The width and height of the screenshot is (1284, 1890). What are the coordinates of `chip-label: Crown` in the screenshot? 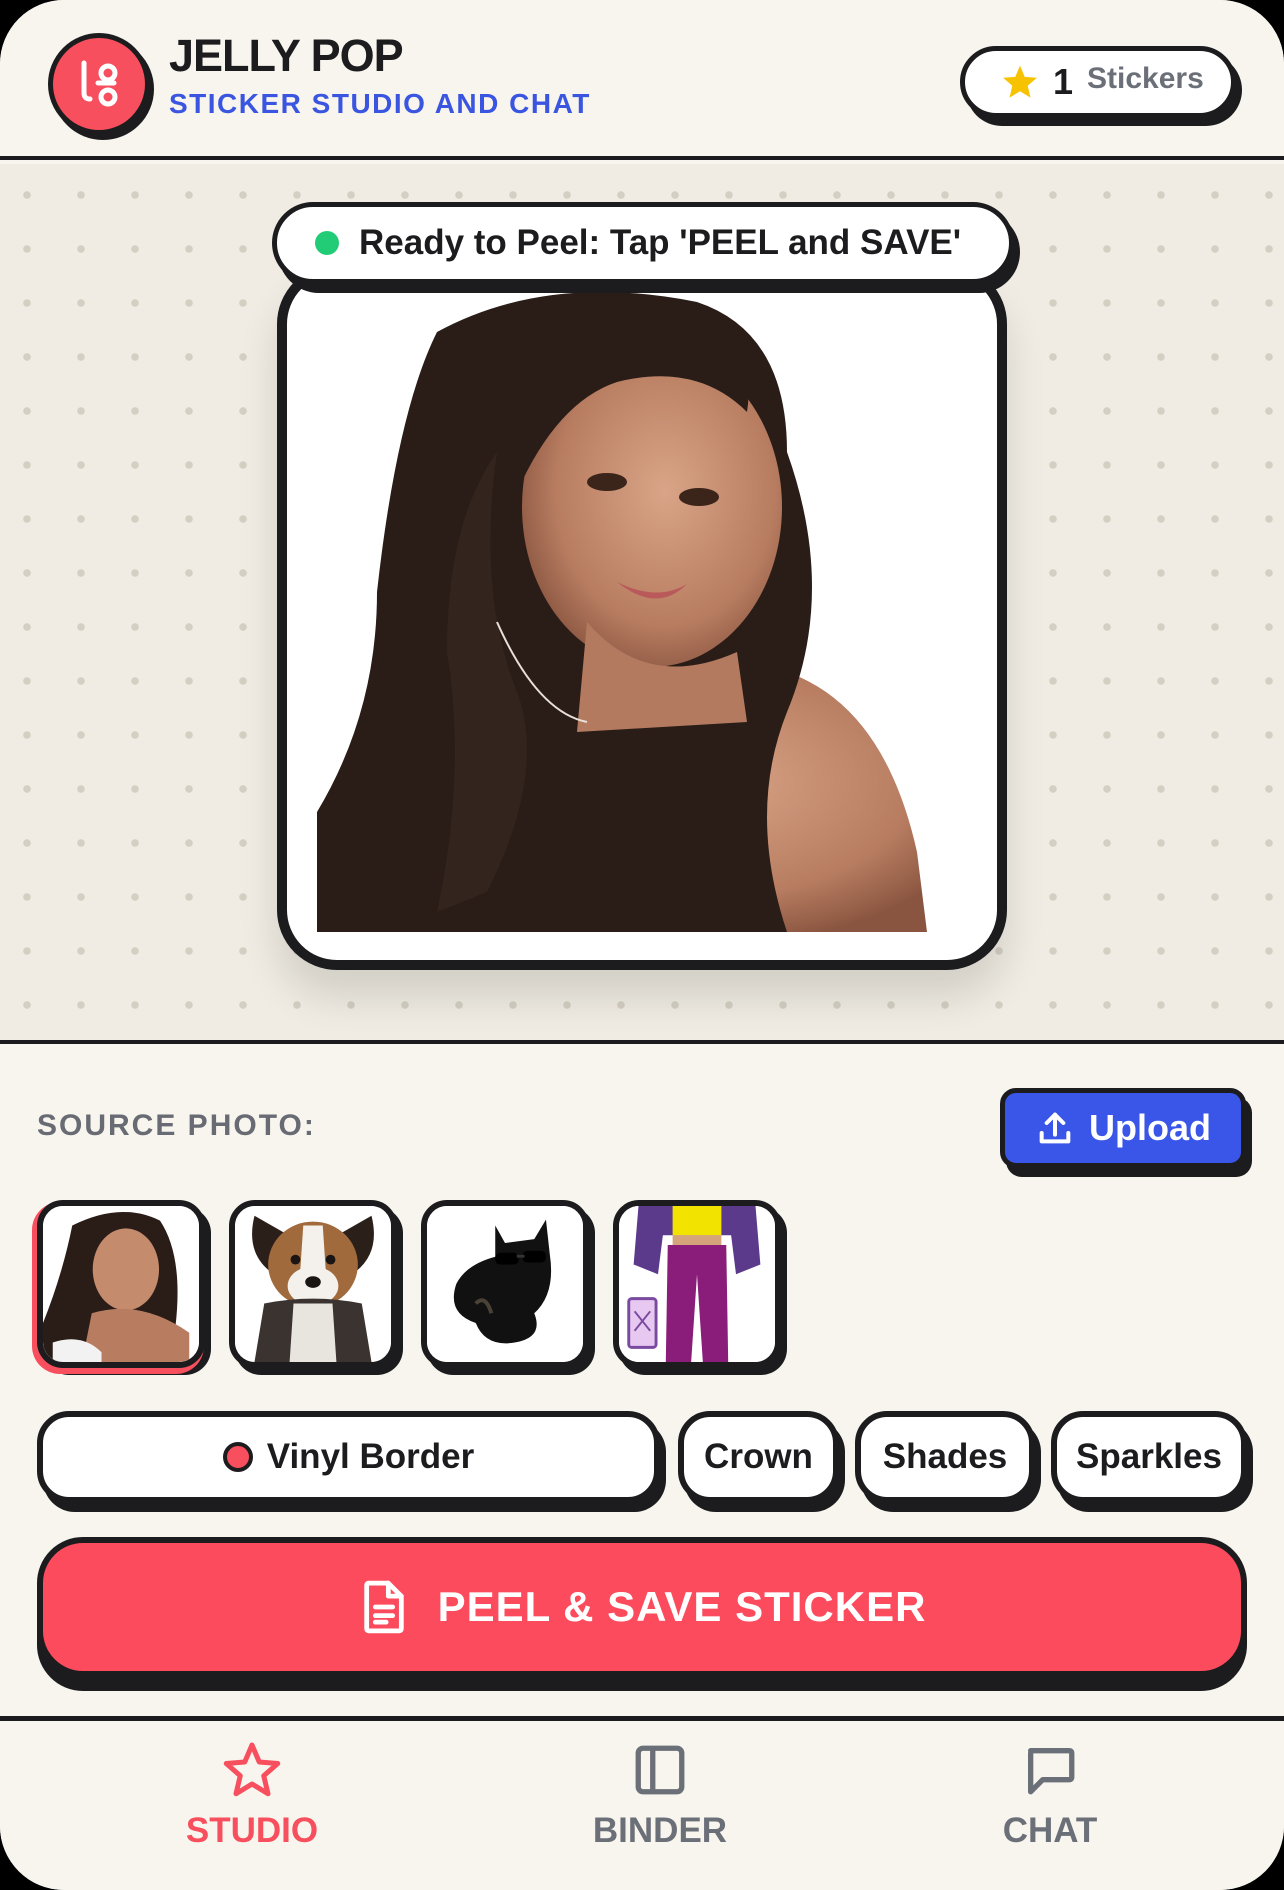 It's located at (758, 1456).